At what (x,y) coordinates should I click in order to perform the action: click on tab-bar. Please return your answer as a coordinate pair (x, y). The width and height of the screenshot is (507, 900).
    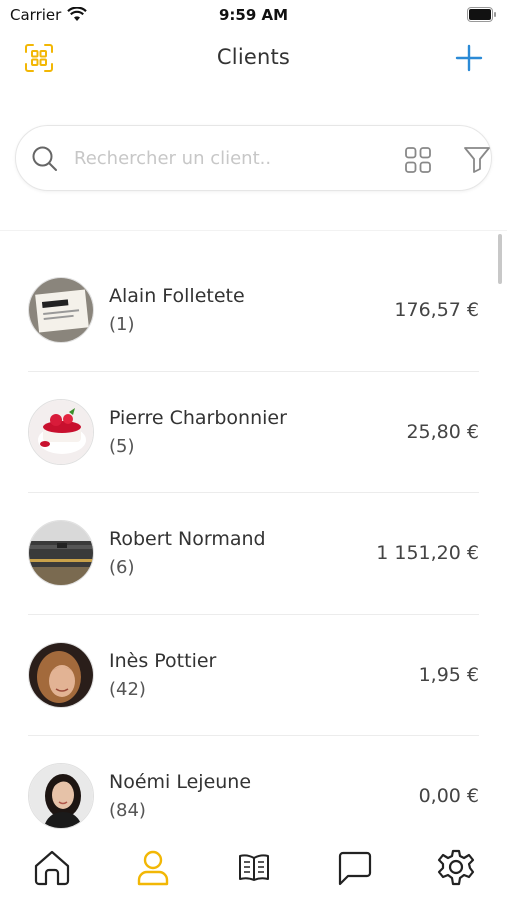
    Looking at the image, I should click on (253, 867).